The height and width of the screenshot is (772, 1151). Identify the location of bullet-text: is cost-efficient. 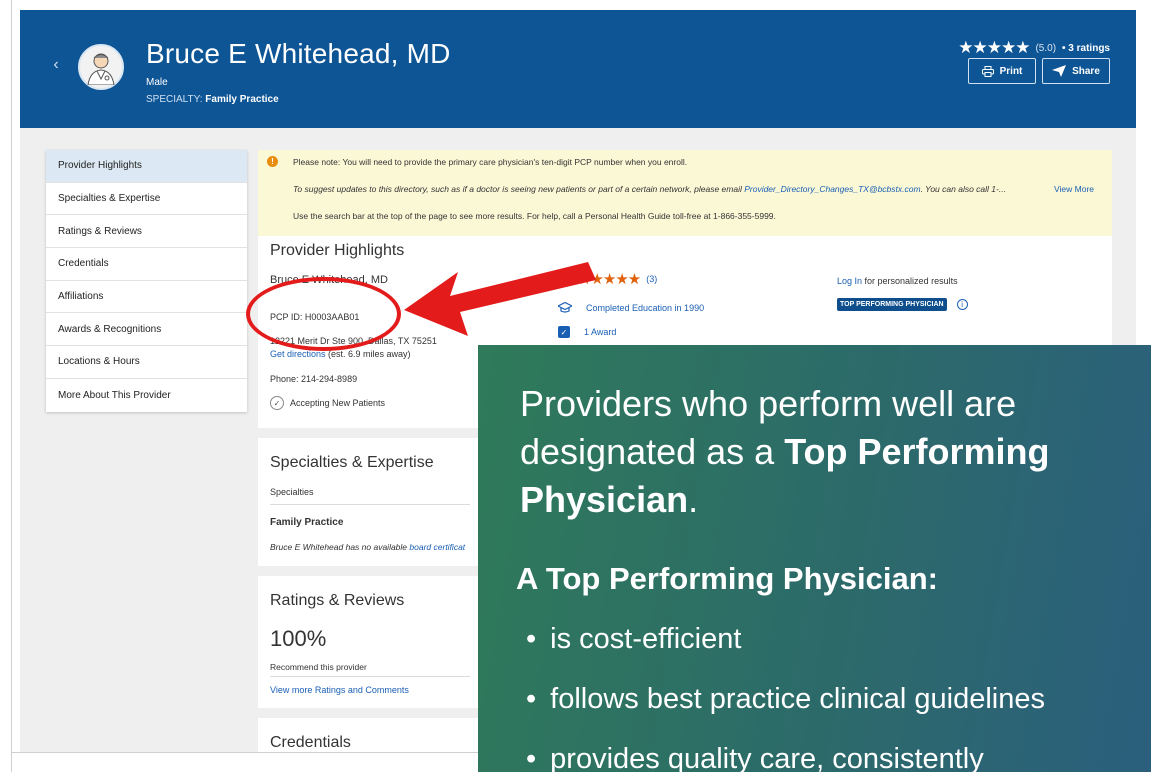
(646, 639).